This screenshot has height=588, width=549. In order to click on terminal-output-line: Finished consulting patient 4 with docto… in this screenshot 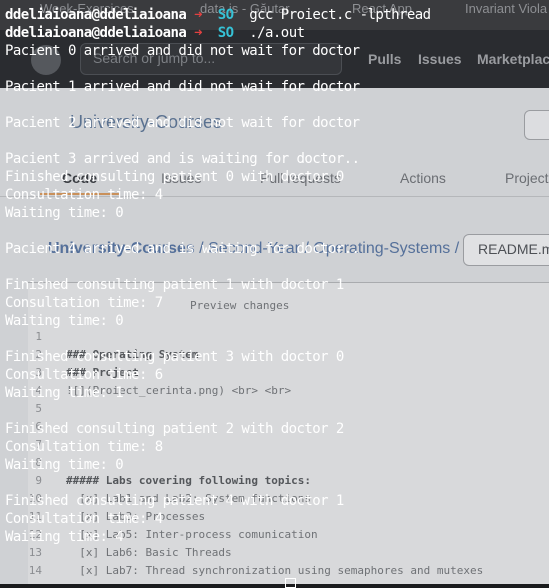, I will do `click(174, 501)`.